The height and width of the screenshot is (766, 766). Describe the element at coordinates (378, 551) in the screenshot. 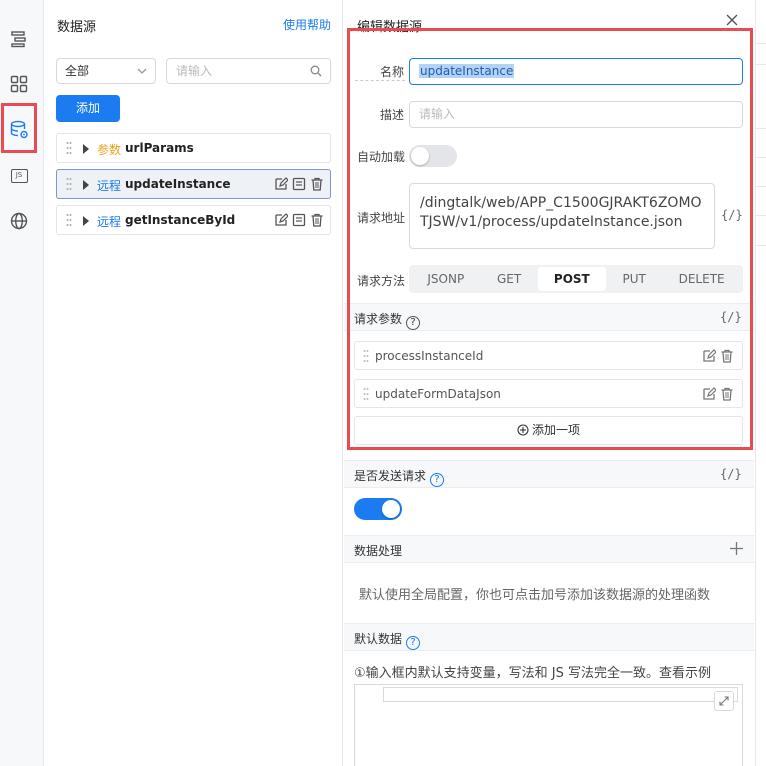

I see `processing-section-title: 数据处理` at that location.